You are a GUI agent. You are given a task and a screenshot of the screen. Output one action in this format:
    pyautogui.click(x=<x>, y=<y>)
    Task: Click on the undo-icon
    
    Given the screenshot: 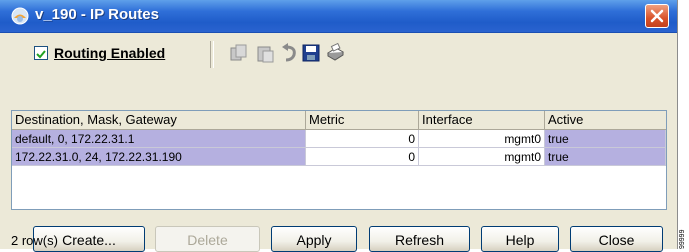 What is the action you would take?
    pyautogui.click(x=290, y=53)
    